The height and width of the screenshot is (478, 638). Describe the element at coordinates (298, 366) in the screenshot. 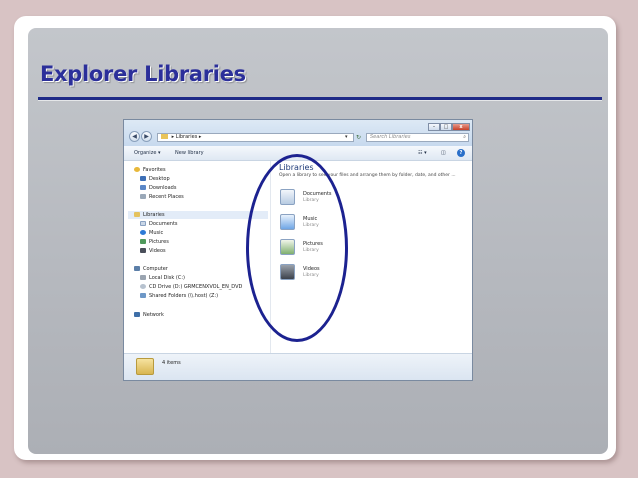

I see `details-pane: 4 items` at that location.